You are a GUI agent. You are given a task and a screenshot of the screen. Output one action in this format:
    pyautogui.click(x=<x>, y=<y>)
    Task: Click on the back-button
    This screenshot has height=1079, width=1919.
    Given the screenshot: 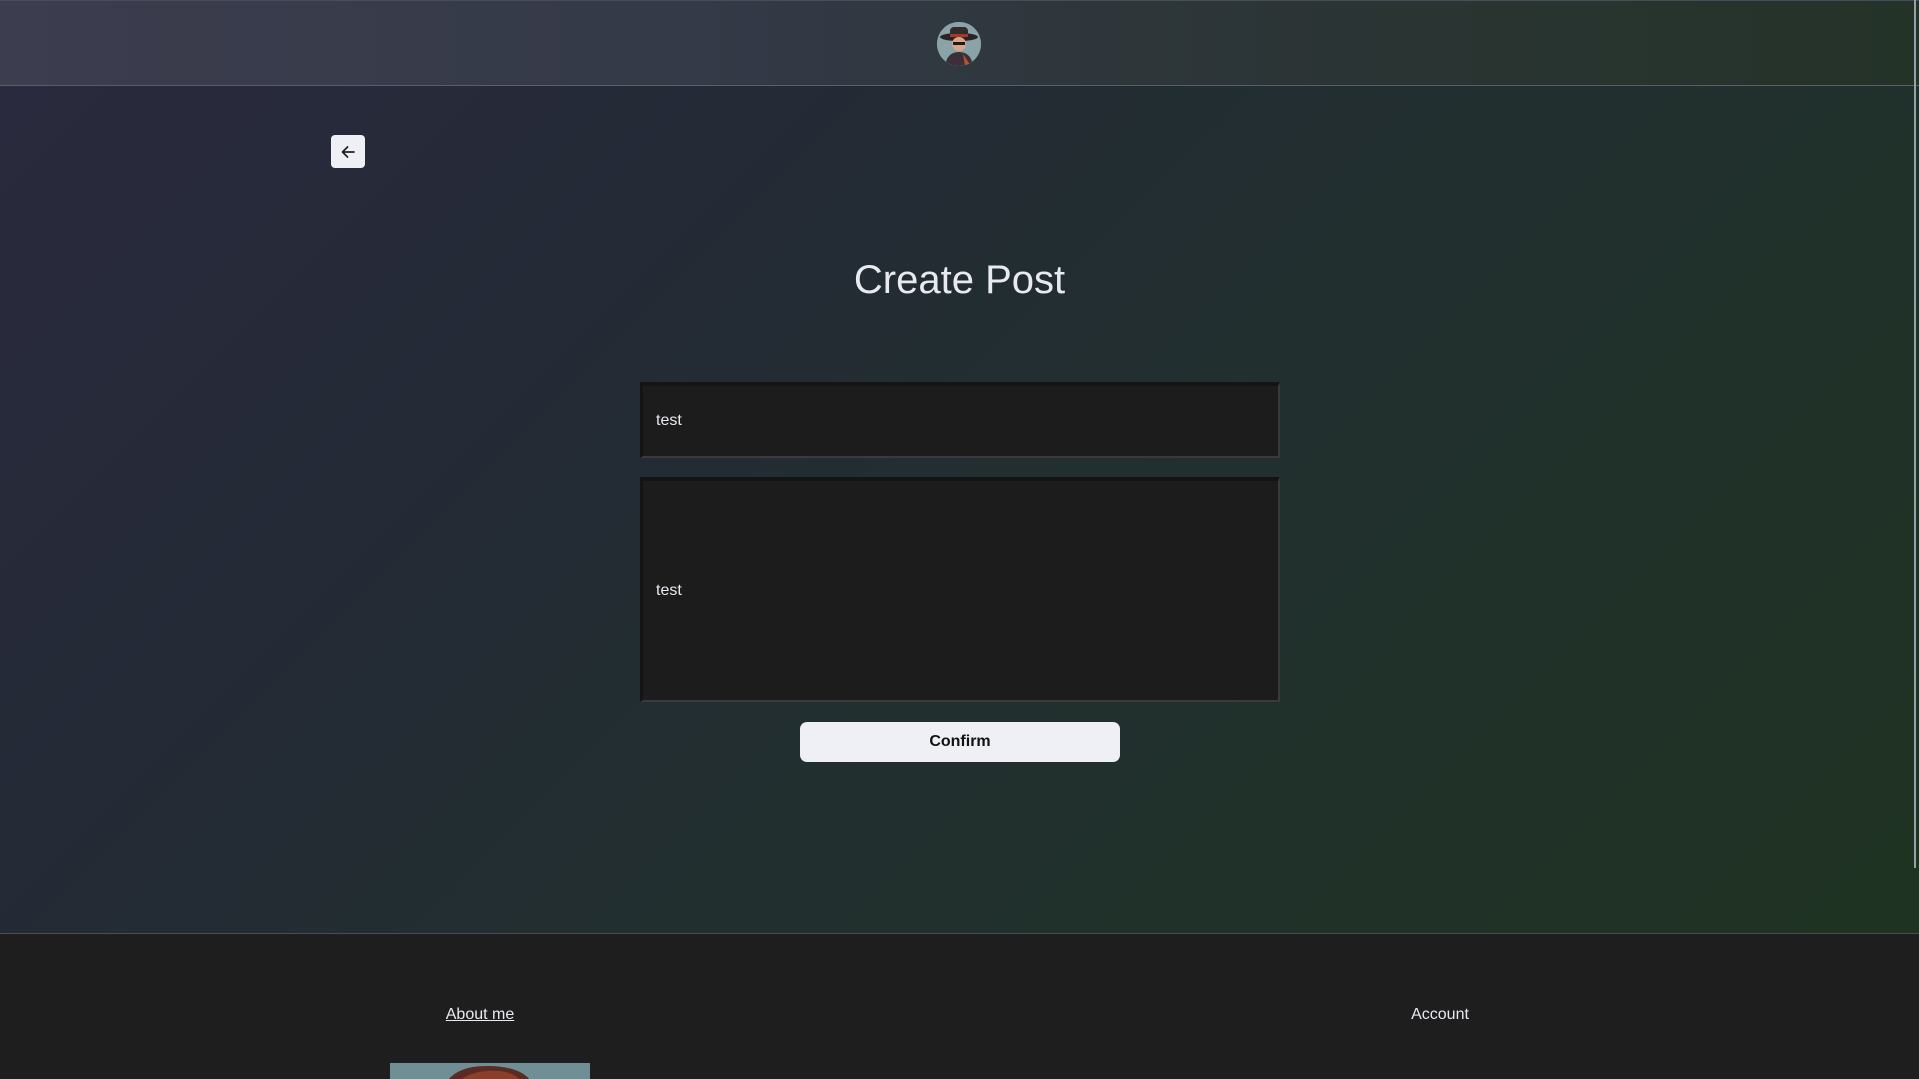 What is the action you would take?
    pyautogui.click(x=348, y=151)
    